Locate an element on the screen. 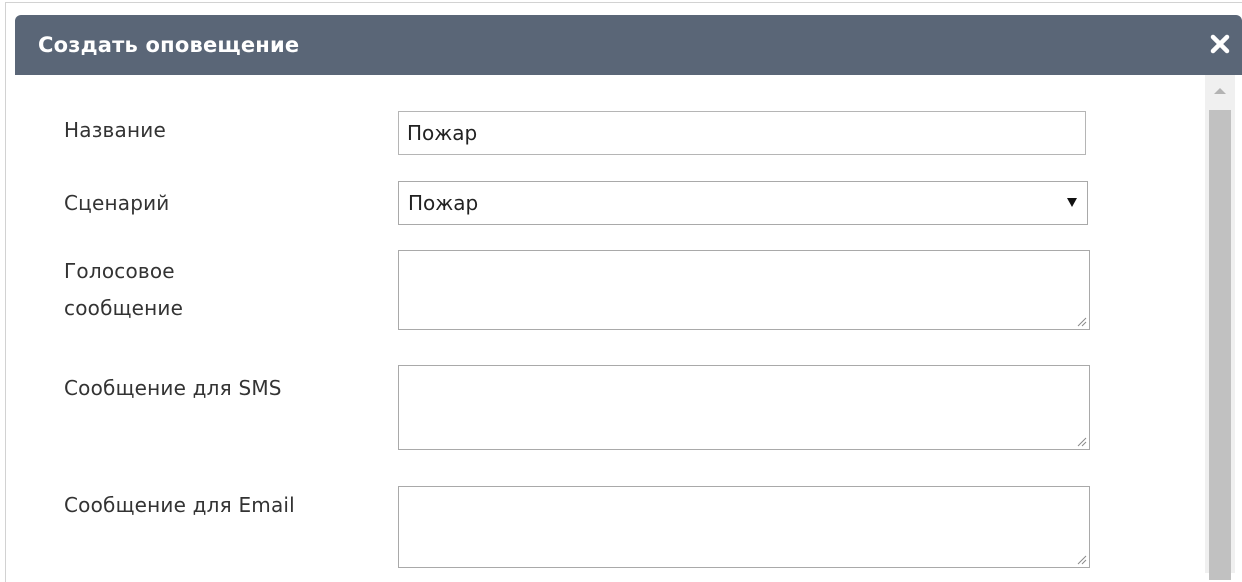  dialog-title: Создать оповещение is located at coordinates (169, 45).